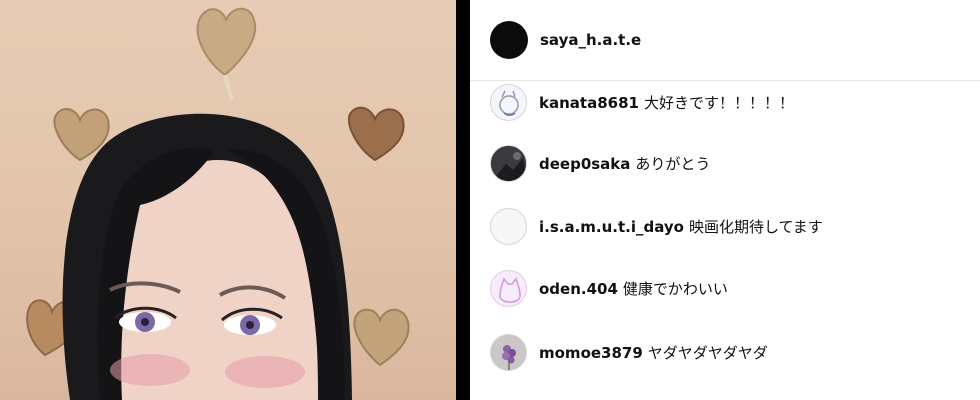 The width and height of the screenshot is (980, 400). What do you see at coordinates (590, 40) in the screenshot?
I see `author-username: saya_h.a.t.e` at bounding box center [590, 40].